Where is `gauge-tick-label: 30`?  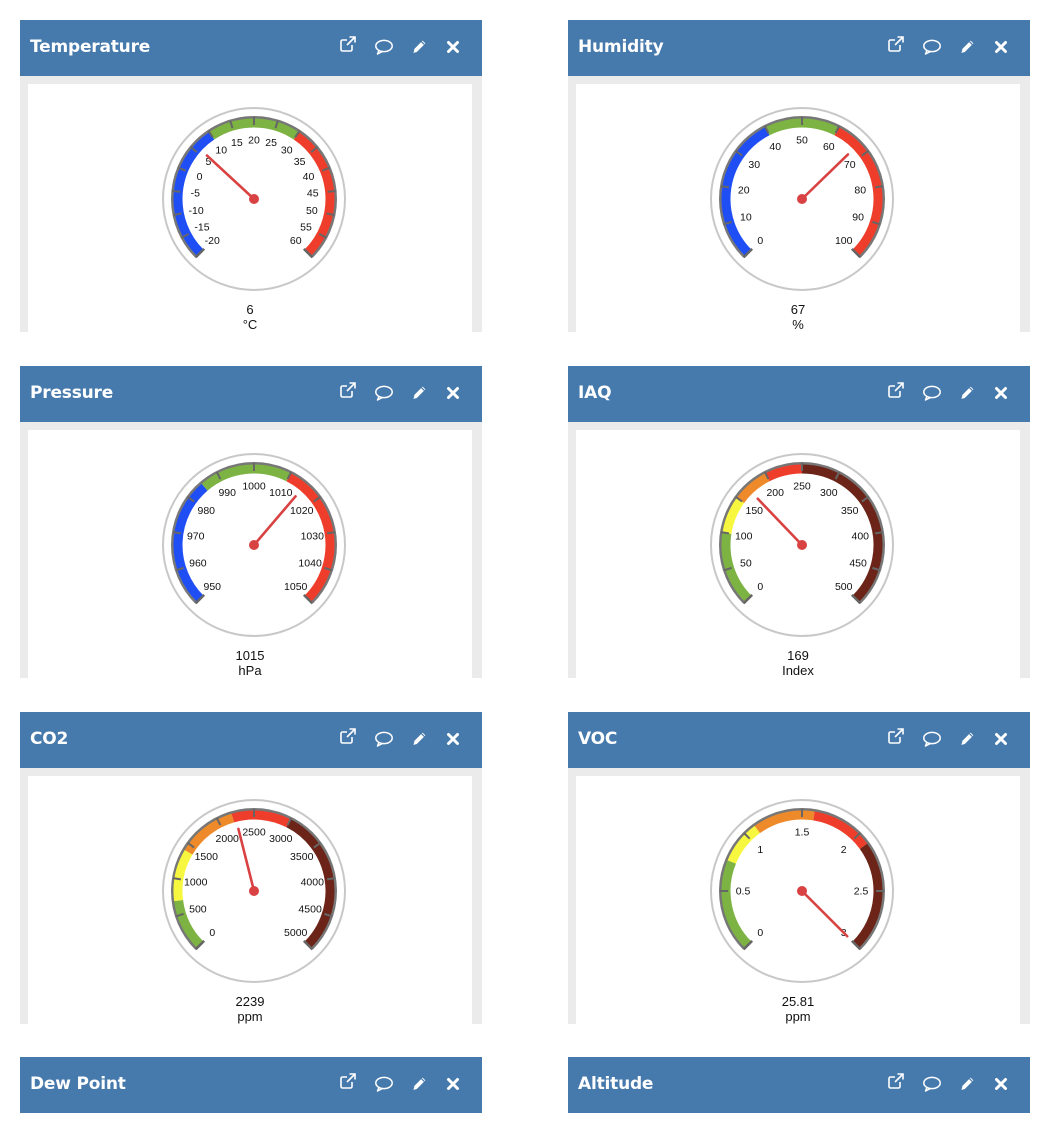 gauge-tick-label: 30 is located at coordinates (754, 165).